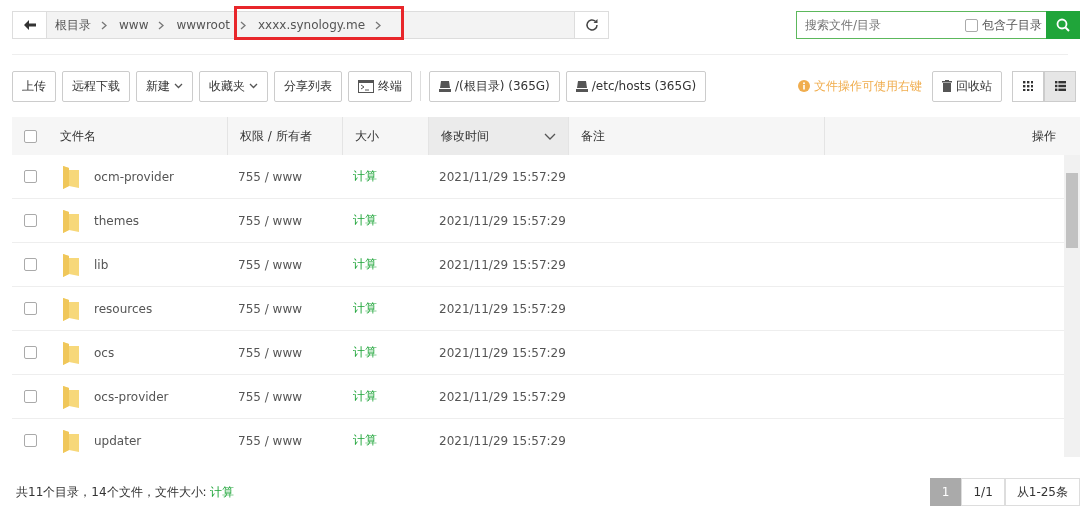 The image size is (1080, 514). I want to click on disk-button: /etc/hosts (365G), so click(636, 86).